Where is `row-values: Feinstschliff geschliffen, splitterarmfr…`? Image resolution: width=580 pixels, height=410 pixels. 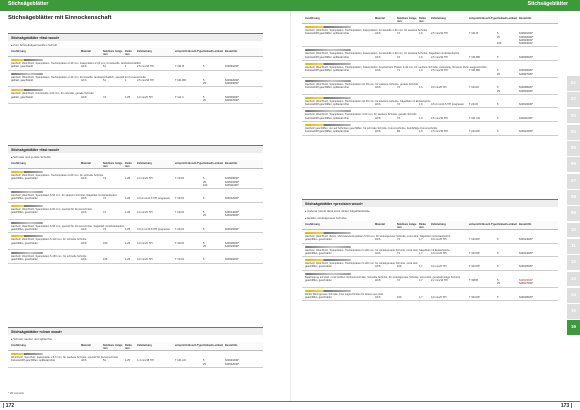 row-values: Feinstschliff geschliffen, splitterarmfr… is located at coordinates (430, 118).